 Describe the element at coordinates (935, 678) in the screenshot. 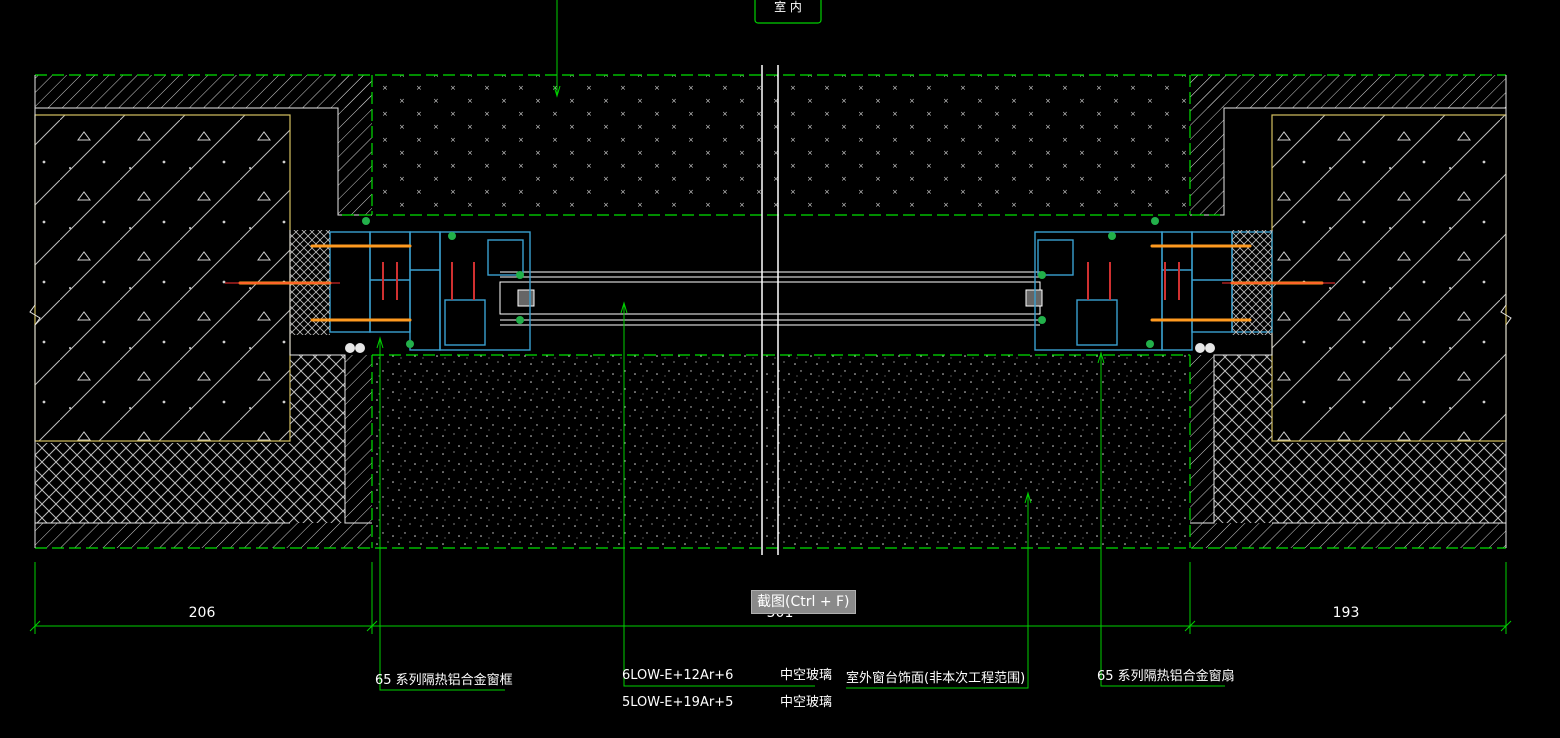

I see `sill-note: 室外窗台饰面(非本次工程范围)` at that location.